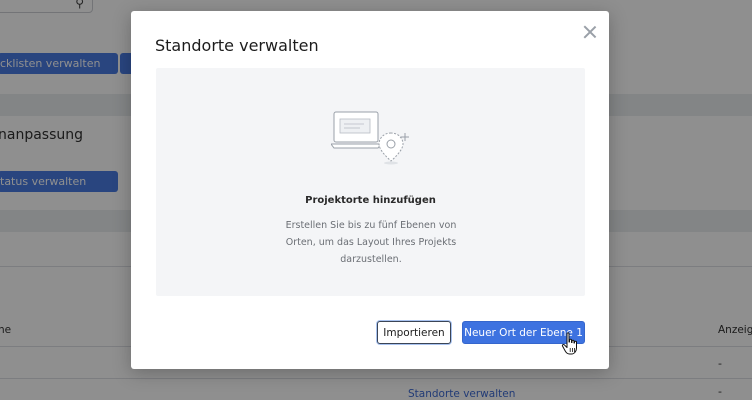 The image size is (752, 400). I want to click on hand-cursor-icon, so click(569, 343).